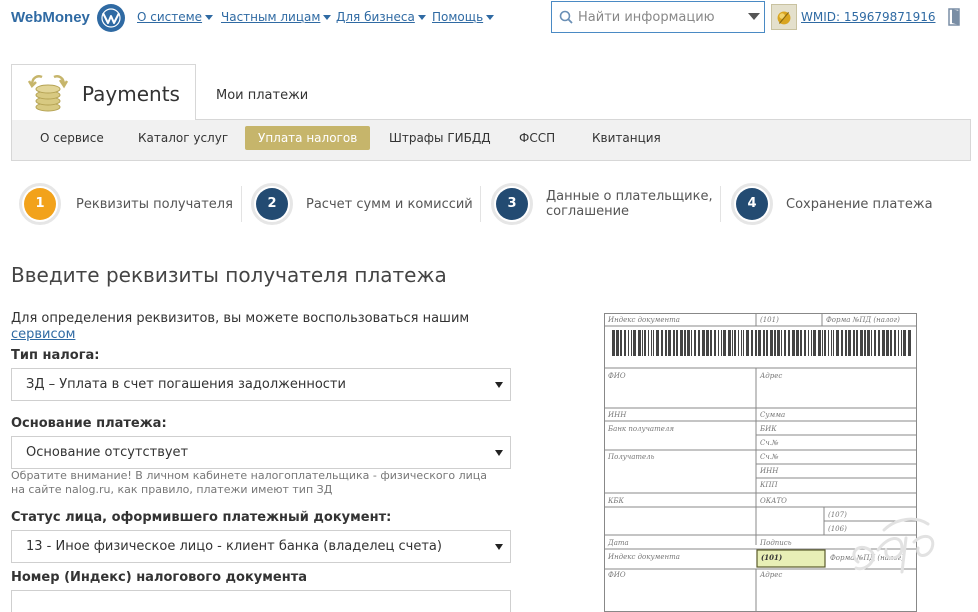 This screenshot has width=978, height=612. I want to click on logo-text: WebMoney, so click(50, 17).